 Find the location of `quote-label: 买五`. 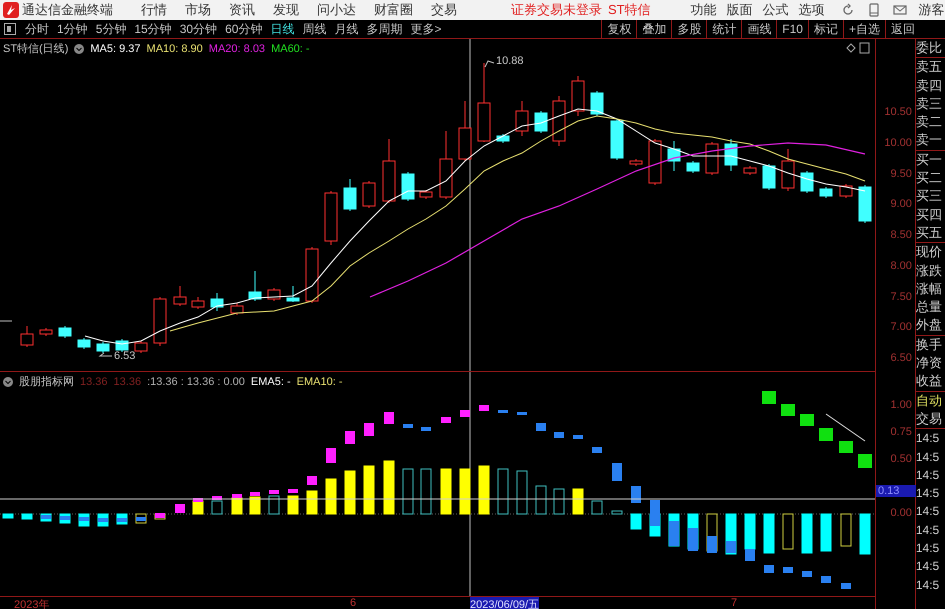

quote-label: 买五 is located at coordinates (929, 233).